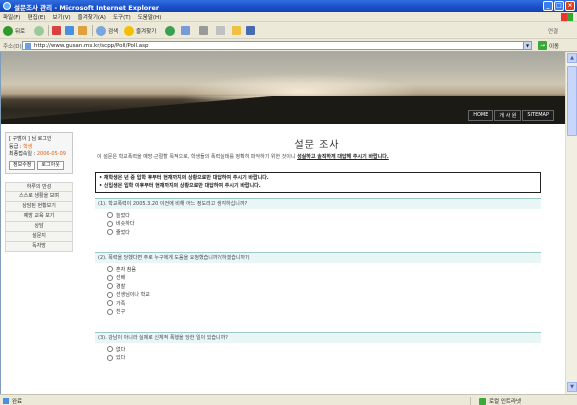 The height and width of the screenshot is (405, 577). I want to click on print-button, so click(203, 30).